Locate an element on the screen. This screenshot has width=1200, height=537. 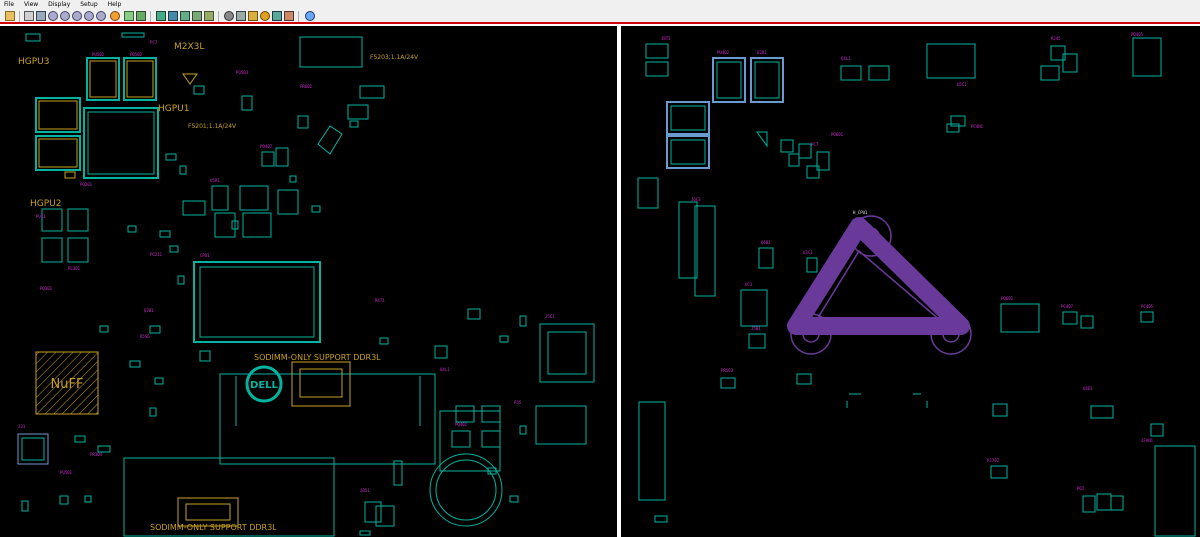
part-label: R5S6 is located at coordinates (145, 336).